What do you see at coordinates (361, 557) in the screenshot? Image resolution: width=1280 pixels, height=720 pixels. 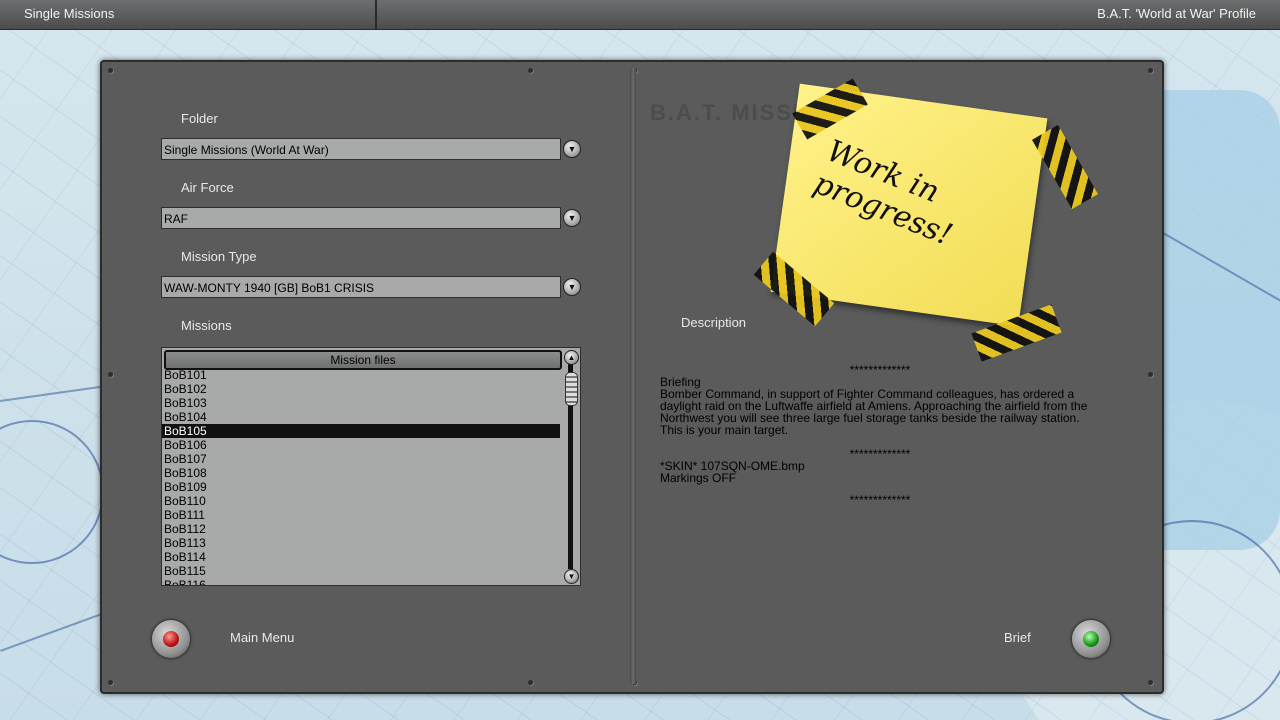 I see `list-item: BoB114` at bounding box center [361, 557].